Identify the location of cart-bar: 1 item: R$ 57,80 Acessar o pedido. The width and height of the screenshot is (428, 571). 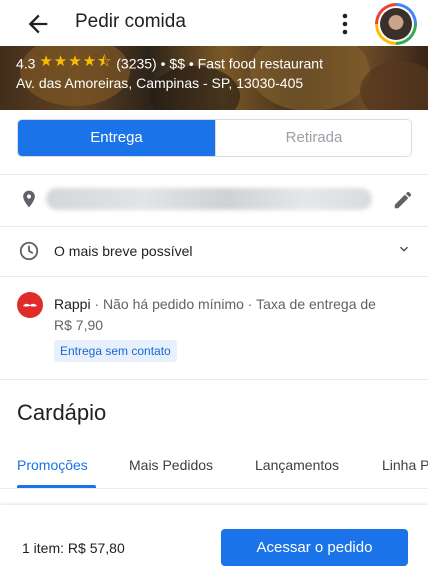
(214, 538).